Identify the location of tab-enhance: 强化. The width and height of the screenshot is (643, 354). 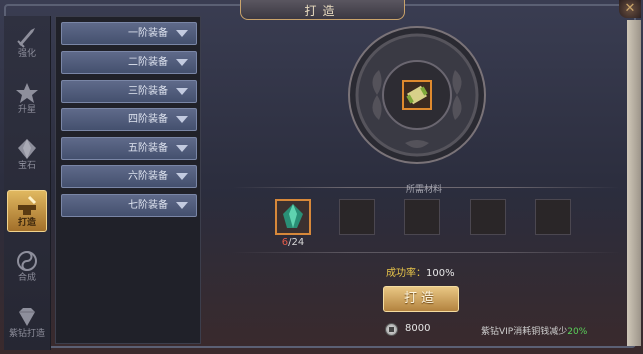
(27, 43).